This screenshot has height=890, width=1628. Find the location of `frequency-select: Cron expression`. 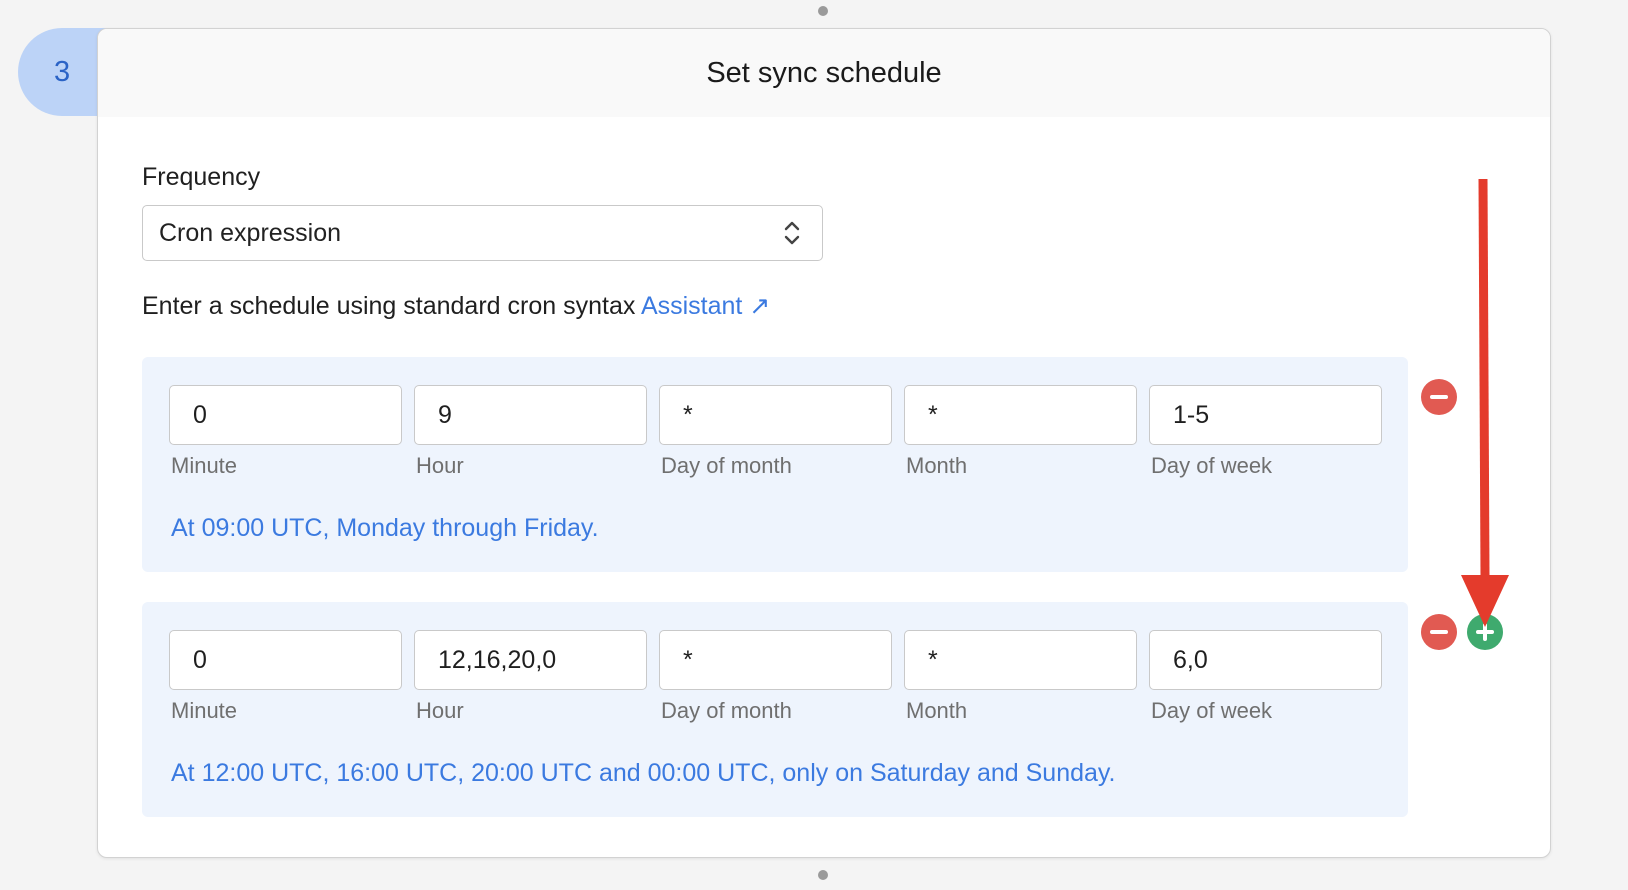

frequency-select: Cron expression is located at coordinates (482, 233).